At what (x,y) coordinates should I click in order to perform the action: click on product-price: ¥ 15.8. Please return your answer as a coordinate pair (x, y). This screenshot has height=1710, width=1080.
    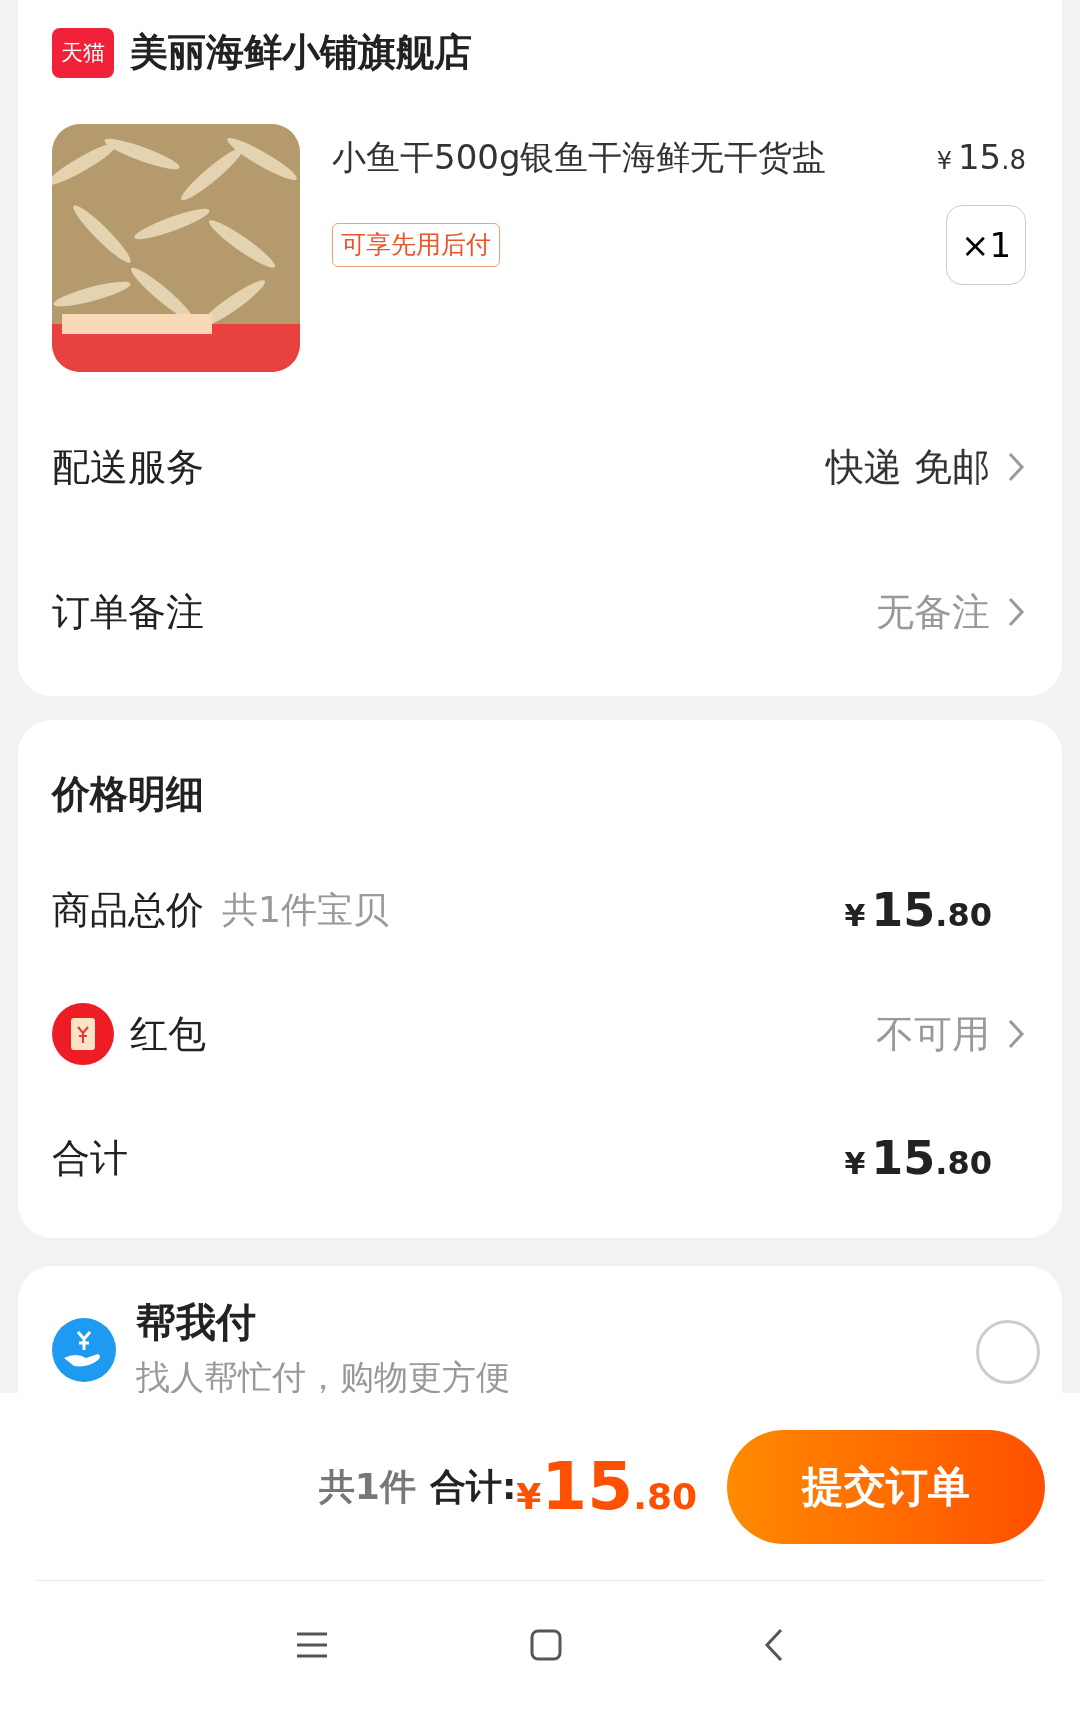
    Looking at the image, I should click on (981, 157).